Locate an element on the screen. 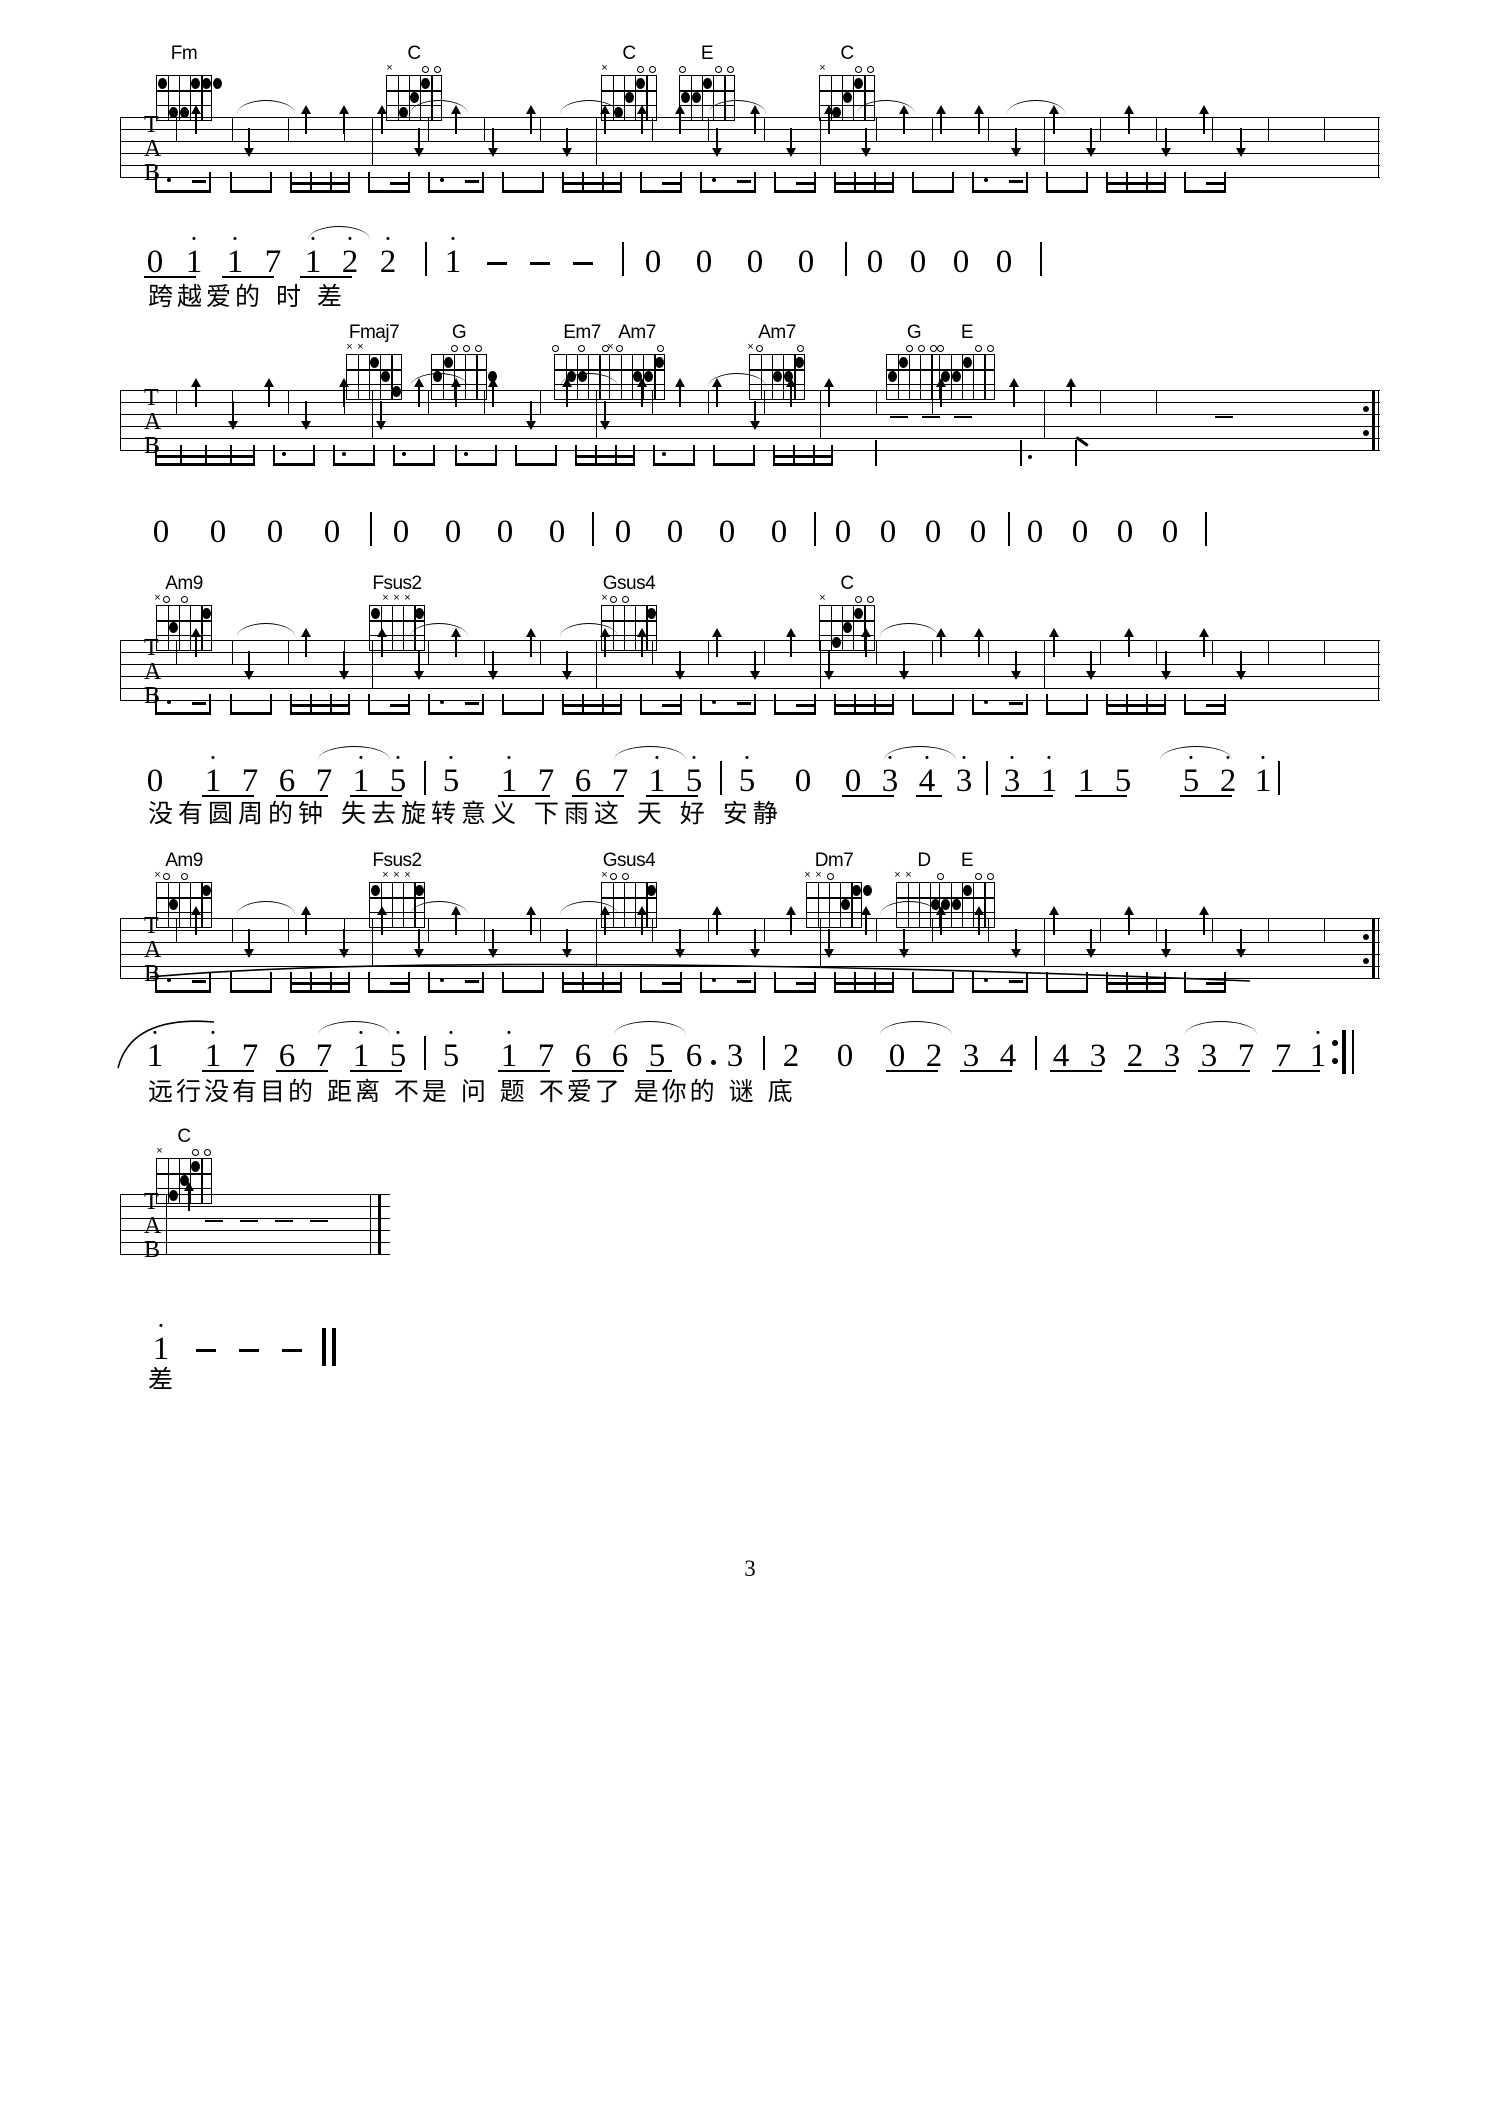 The height and width of the screenshot is (2121, 1500). chord-name: E is located at coordinates (967, 332).